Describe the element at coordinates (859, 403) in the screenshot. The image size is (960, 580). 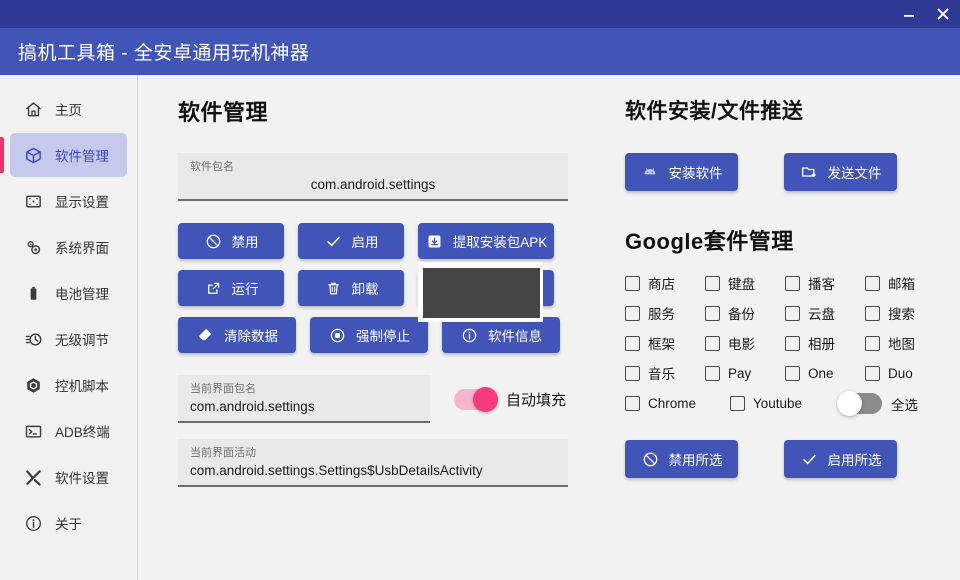
I see `select-all-toggle` at that location.